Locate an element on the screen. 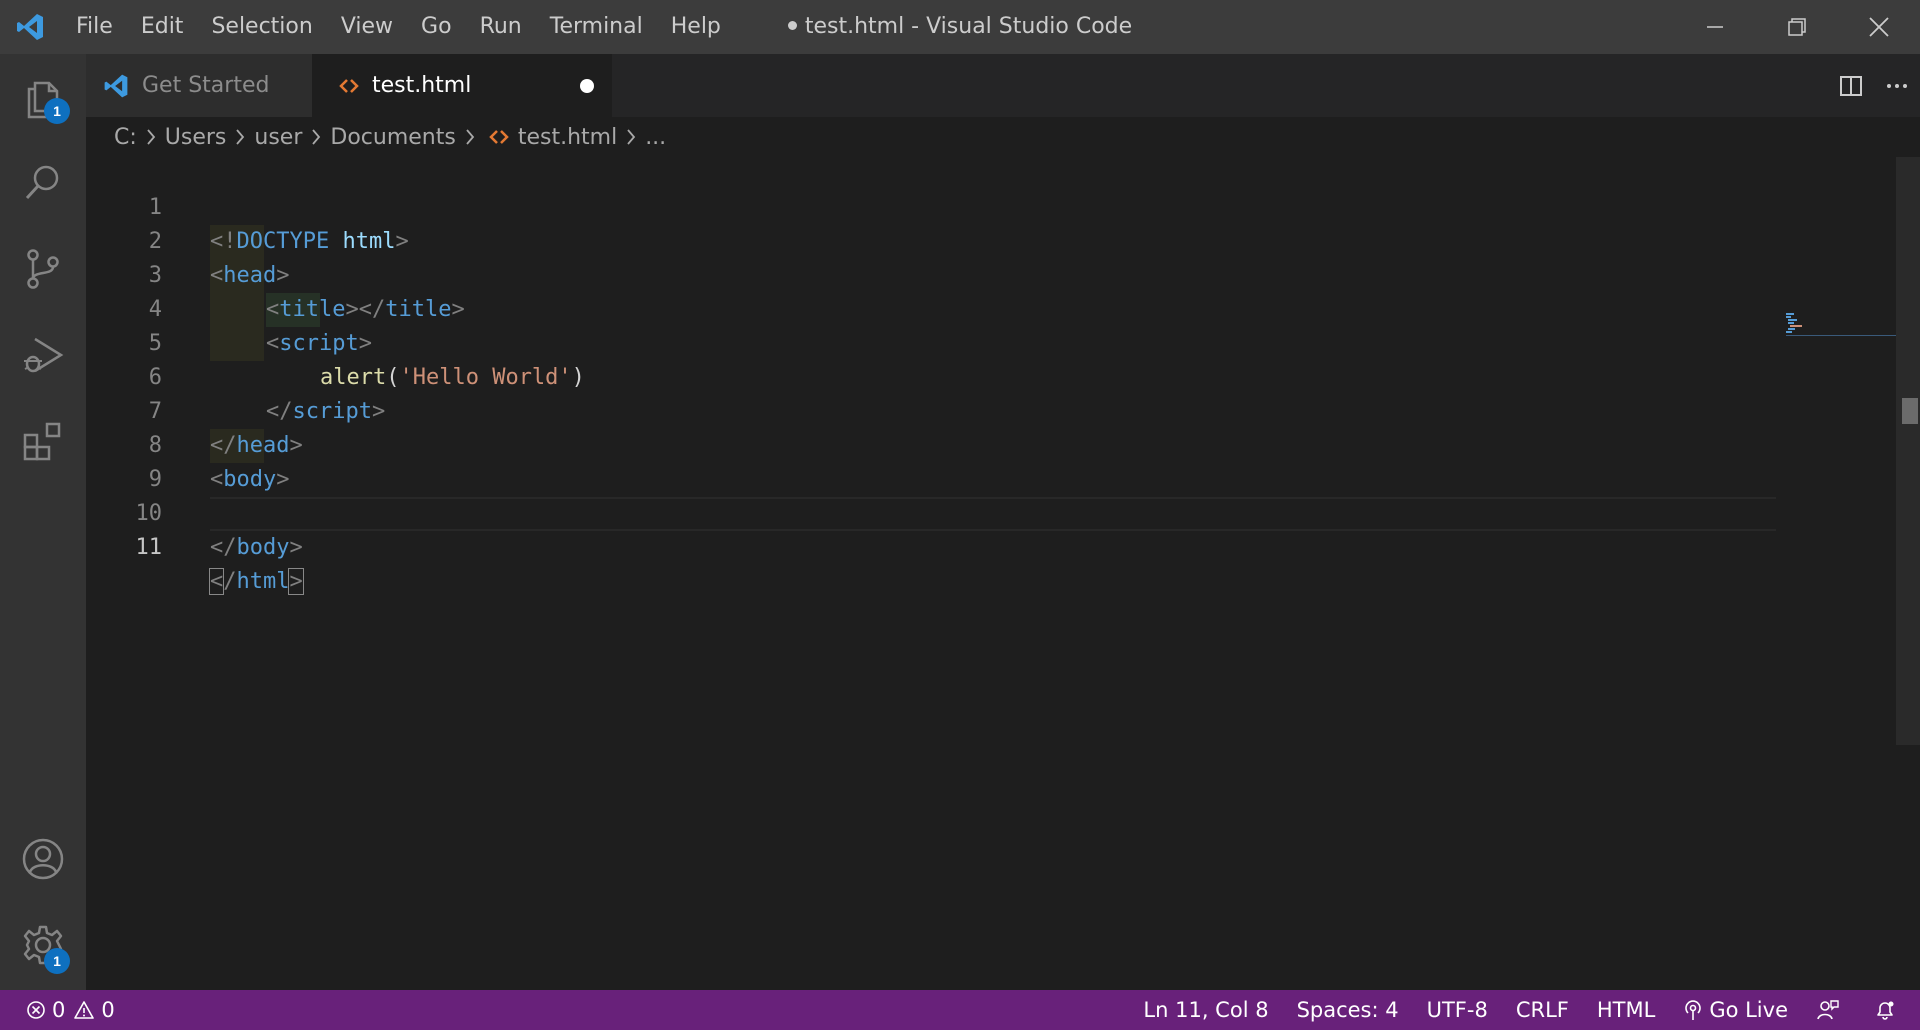 This screenshot has height=1030, width=1920. vertical-scrollbar is located at coordinates (1908, 451).